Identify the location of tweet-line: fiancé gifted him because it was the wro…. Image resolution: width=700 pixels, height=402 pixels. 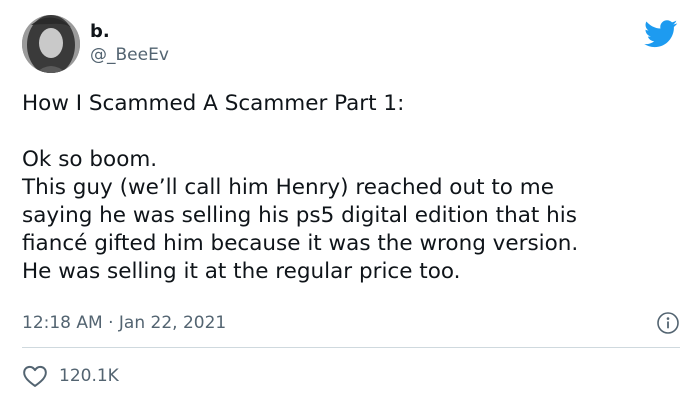
(300, 243).